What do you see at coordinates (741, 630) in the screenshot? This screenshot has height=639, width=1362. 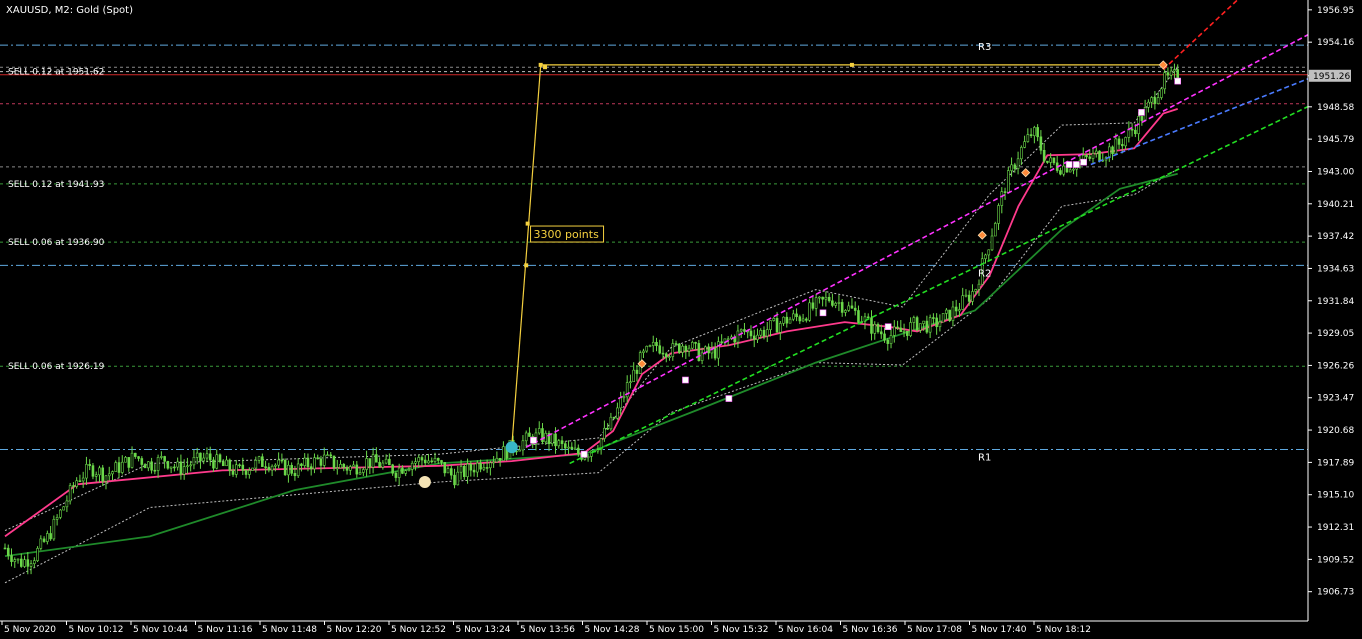 I see `x-tick-label: 5 Nov 15:32` at bounding box center [741, 630].